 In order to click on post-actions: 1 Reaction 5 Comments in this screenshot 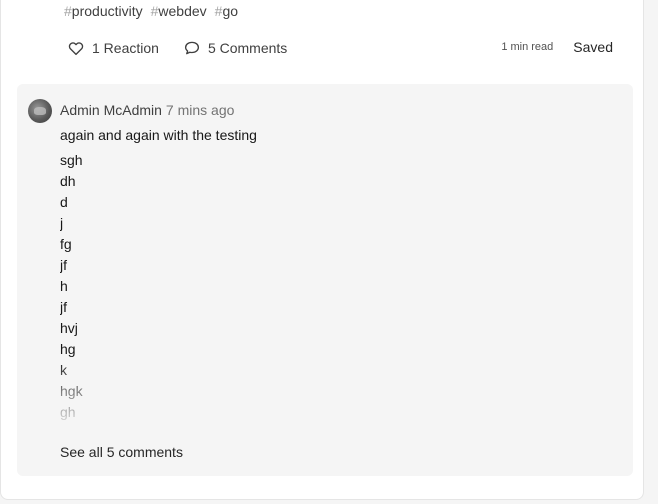, I will do `click(177, 48)`.